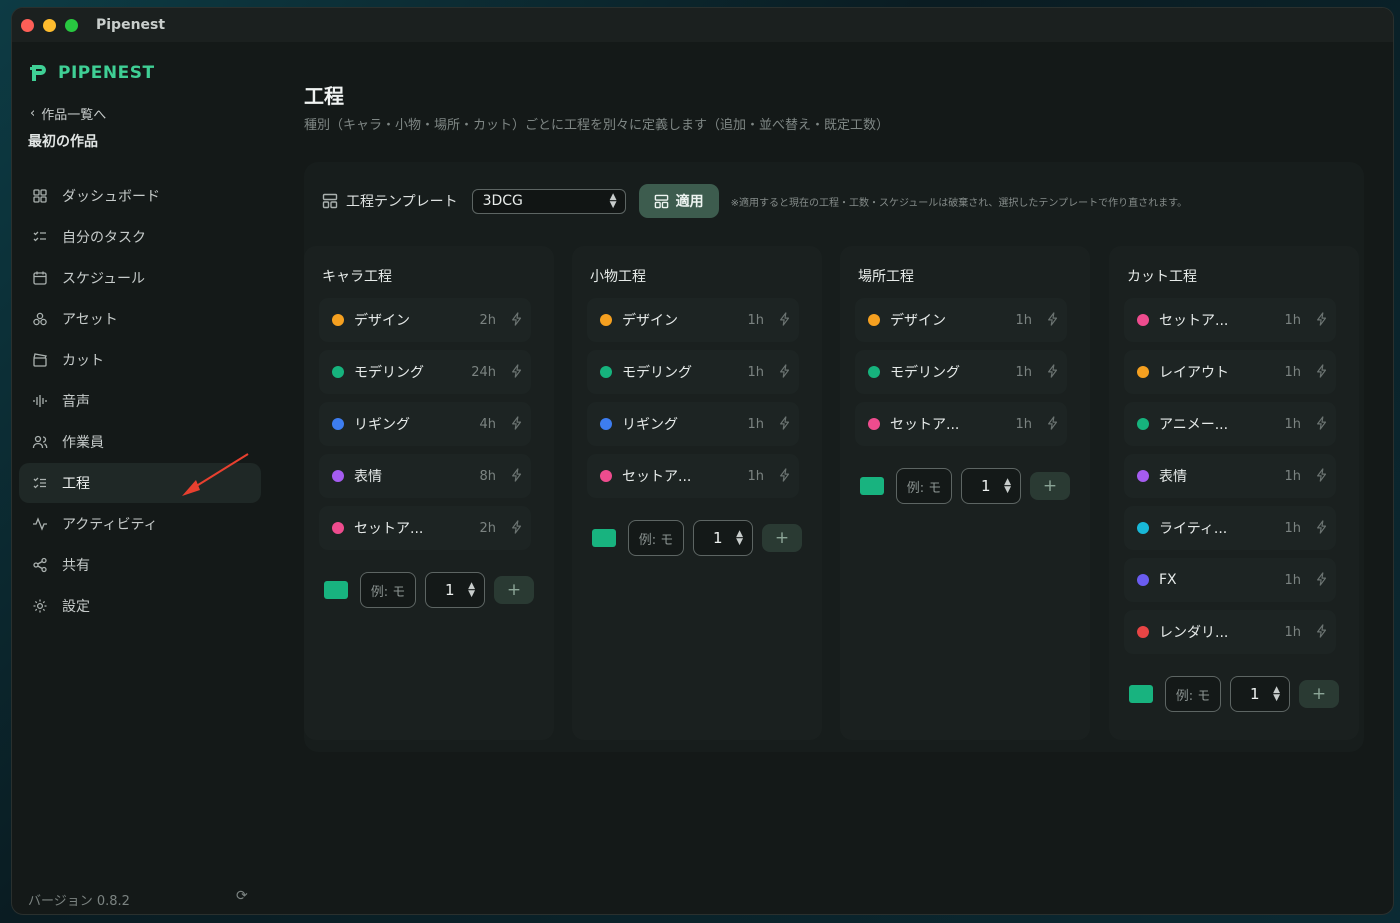 The width and height of the screenshot is (1400, 923). Describe the element at coordinates (425, 476) in the screenshot. I see `process-item: 表情 8h` at that location.